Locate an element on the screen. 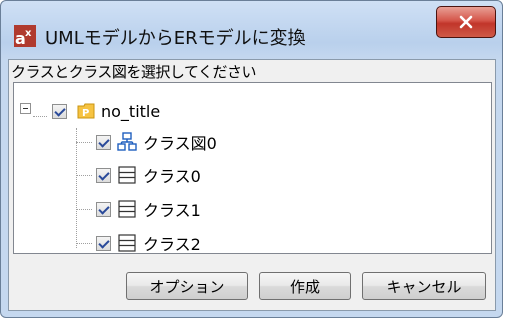 The height and width of the screenshot is (320, 505). tree-node-class-diagram: クラス図0 is located at coordinates (156, 142).